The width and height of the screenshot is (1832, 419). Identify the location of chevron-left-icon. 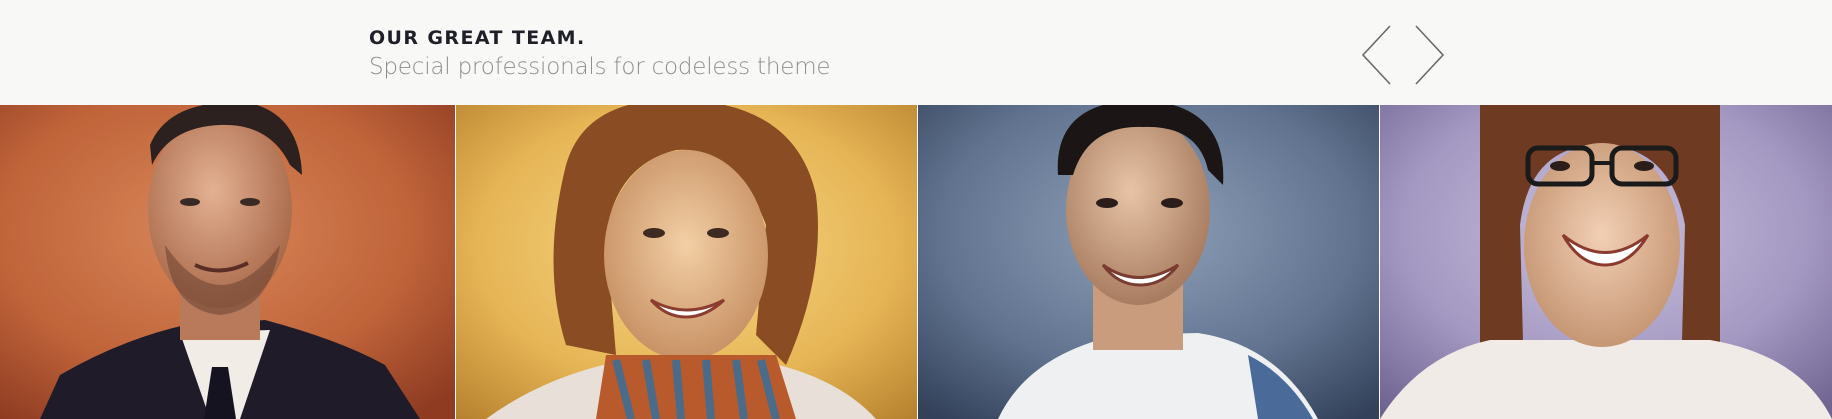
(1376, 55).